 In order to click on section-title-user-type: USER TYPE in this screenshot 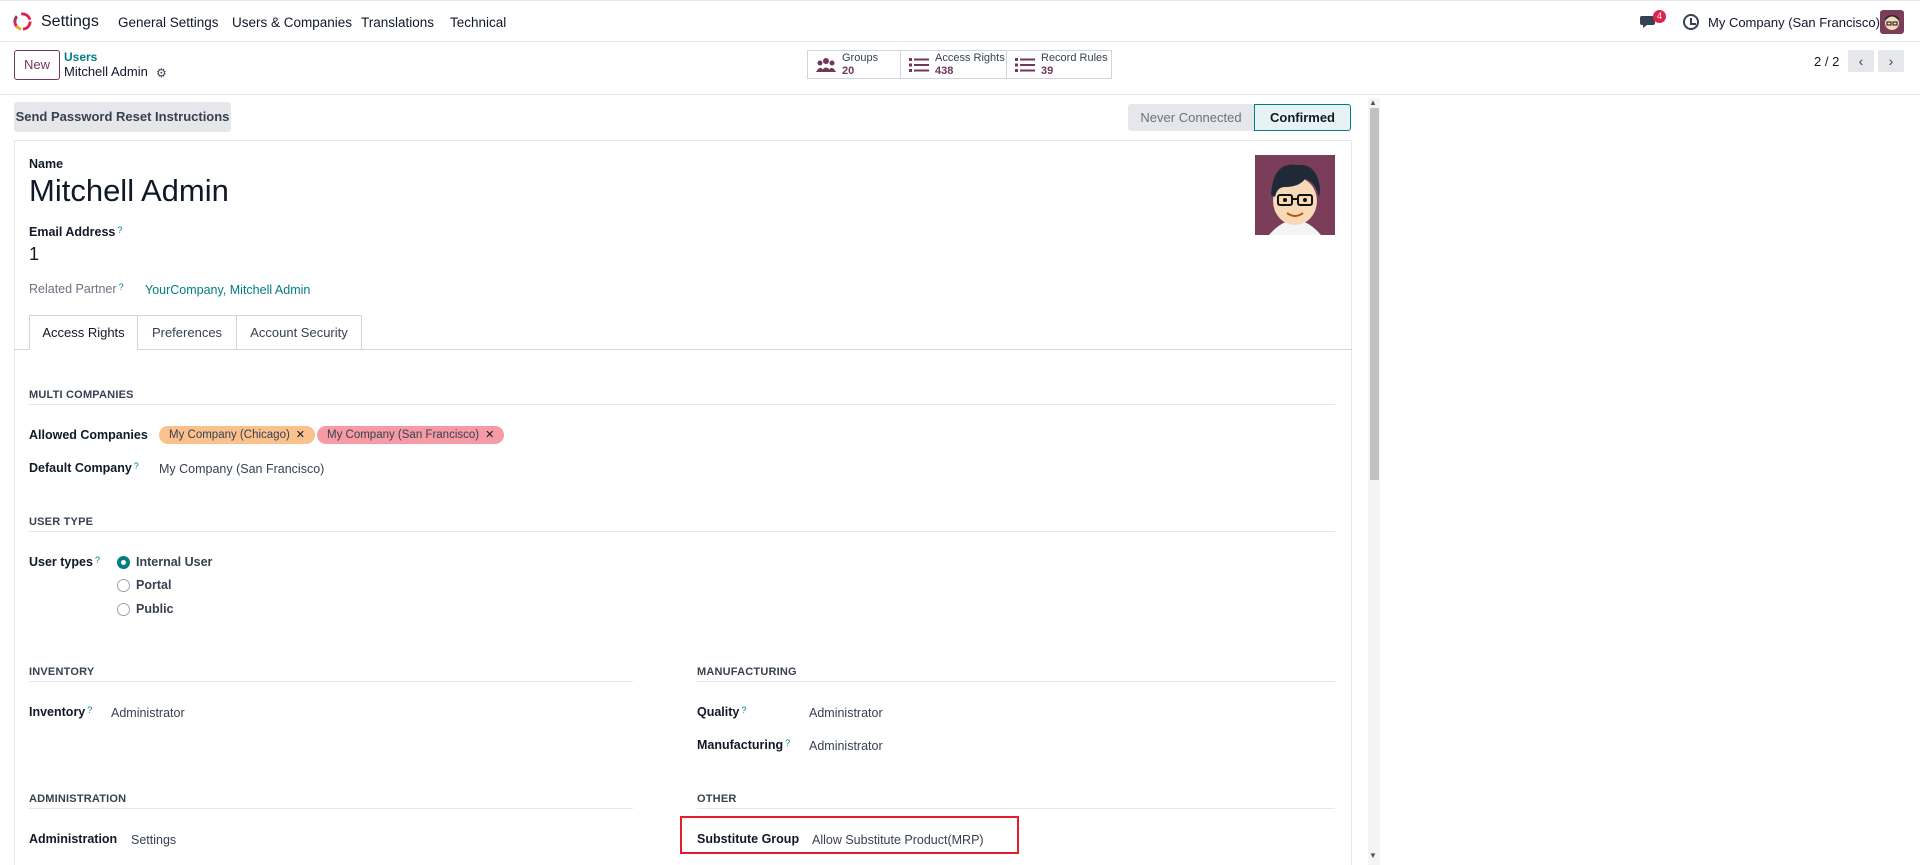, I will do `click(61, 522)`.